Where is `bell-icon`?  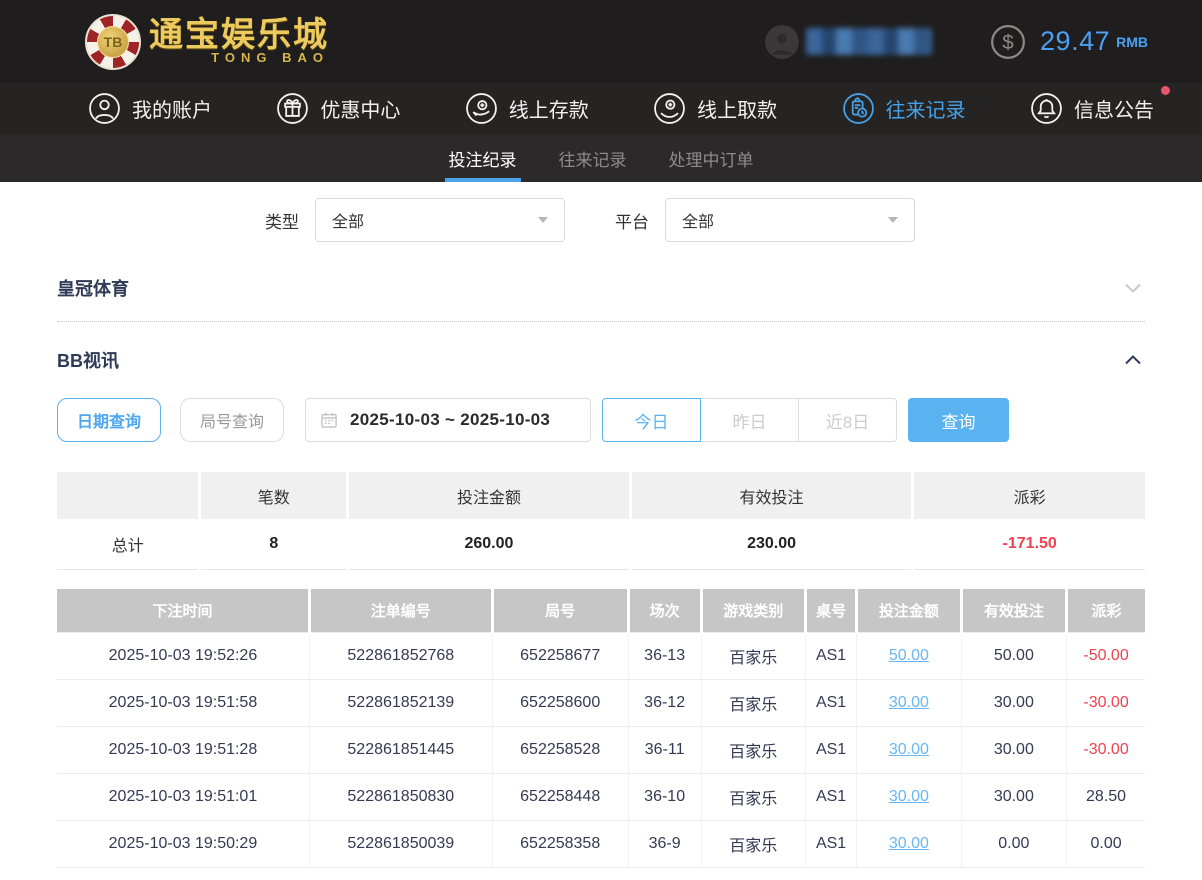
bell-icon is located at coordinates (1046, 108).